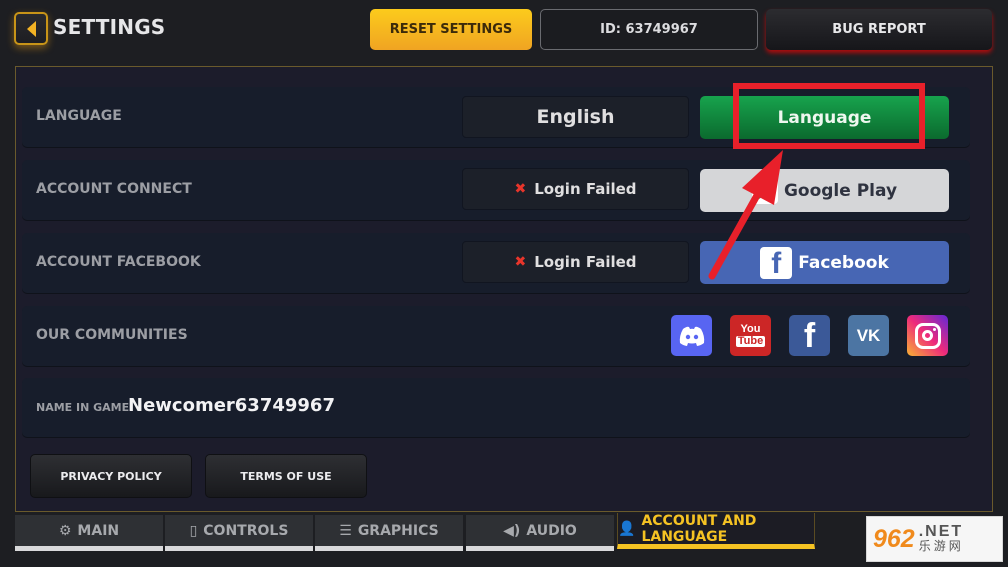 The image size is (1008, 567). What do you see at coordinates (764, 190) in the screenshot?
I see `google-play-icon` at bounding box center [764, 190].